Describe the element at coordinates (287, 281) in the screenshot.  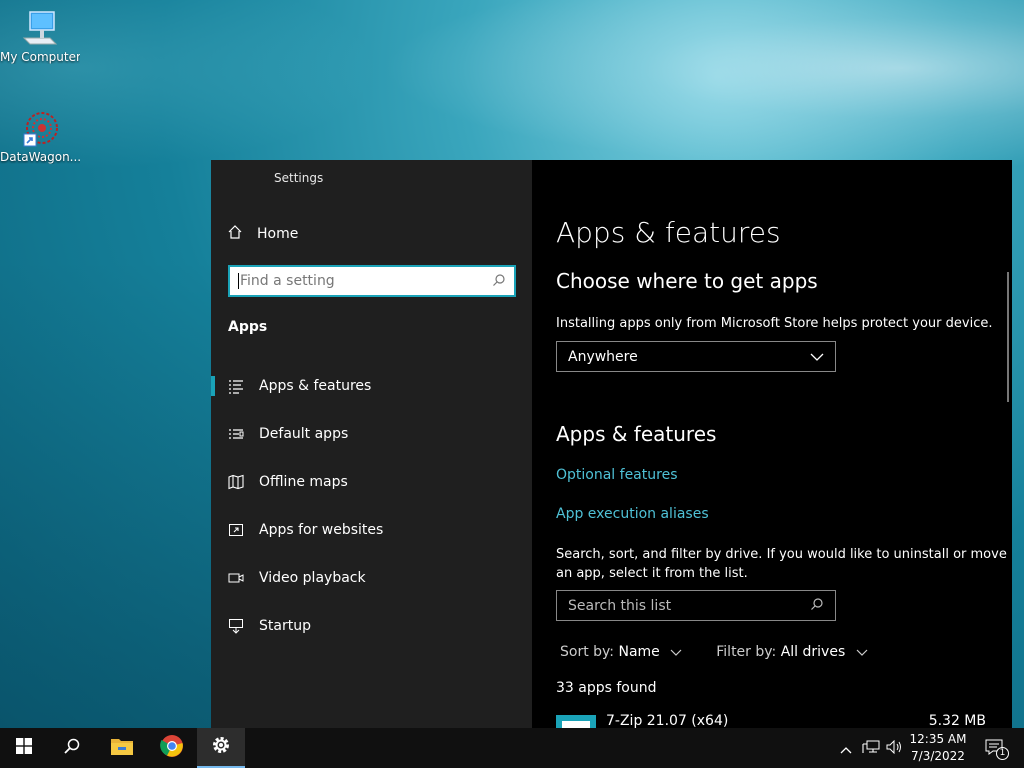
I see `search-placeholder: Find a setting` at that location.